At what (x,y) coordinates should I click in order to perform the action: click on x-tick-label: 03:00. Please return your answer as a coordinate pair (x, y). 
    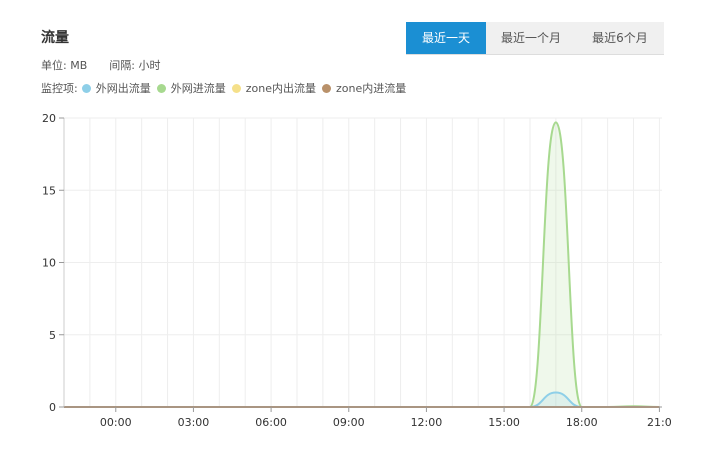
    Looking at the image, I should click on (194, 422).